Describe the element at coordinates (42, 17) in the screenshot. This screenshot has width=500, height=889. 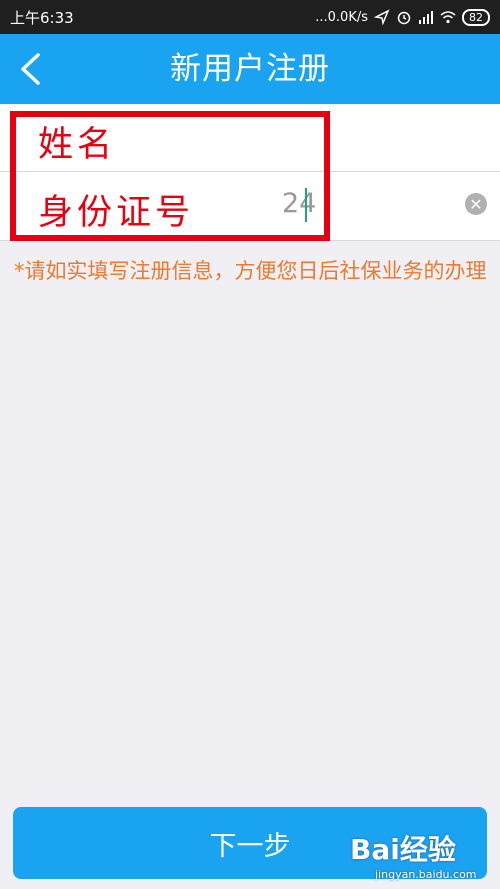
I see `status-time: 上午6:33` at that location.